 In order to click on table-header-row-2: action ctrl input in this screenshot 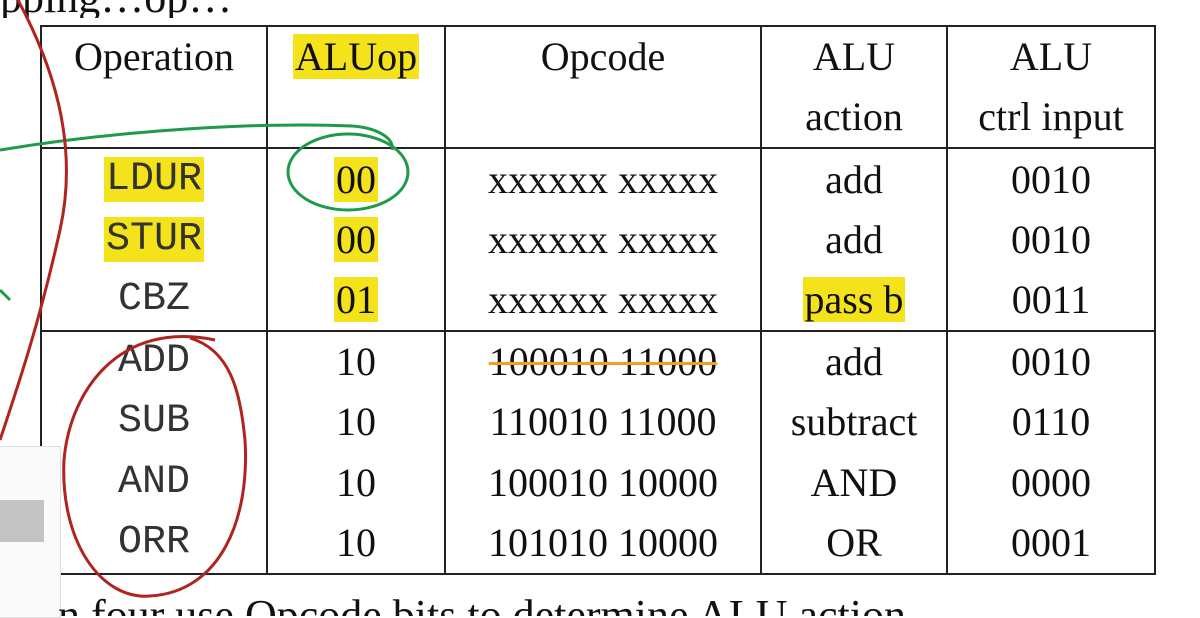, I will do `click(598, 118)`.